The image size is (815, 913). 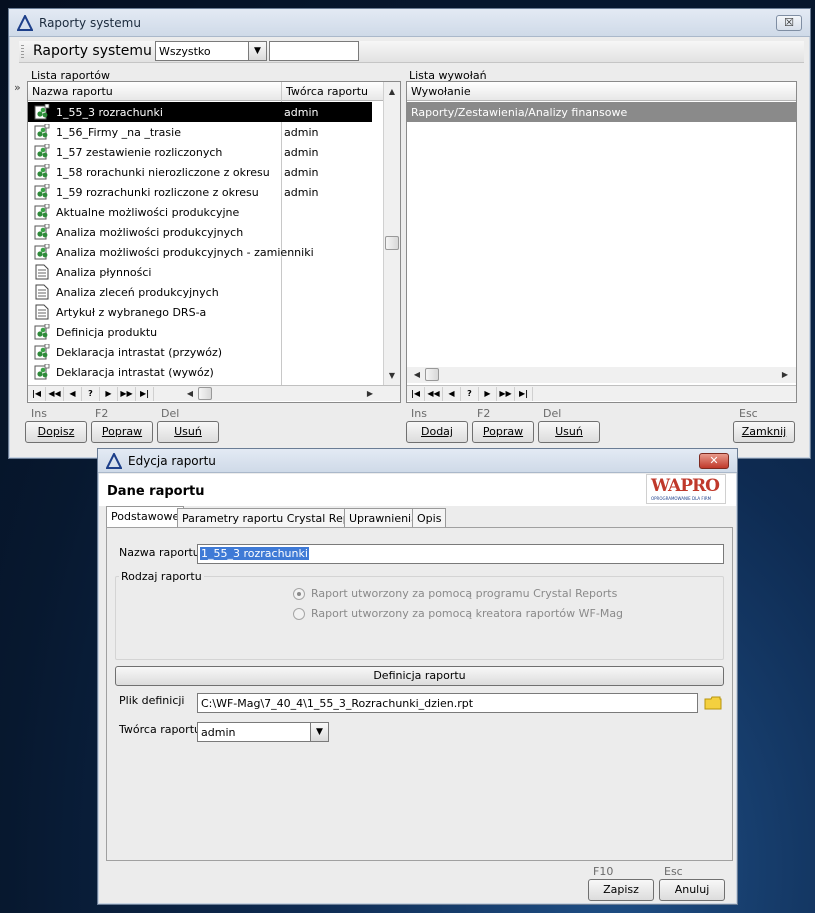 What do you see at coordinates (205, 212) in the screenshot?
I see `table-row: Aktualne możliwości produkcyjne` at bounding box center [205, 212].